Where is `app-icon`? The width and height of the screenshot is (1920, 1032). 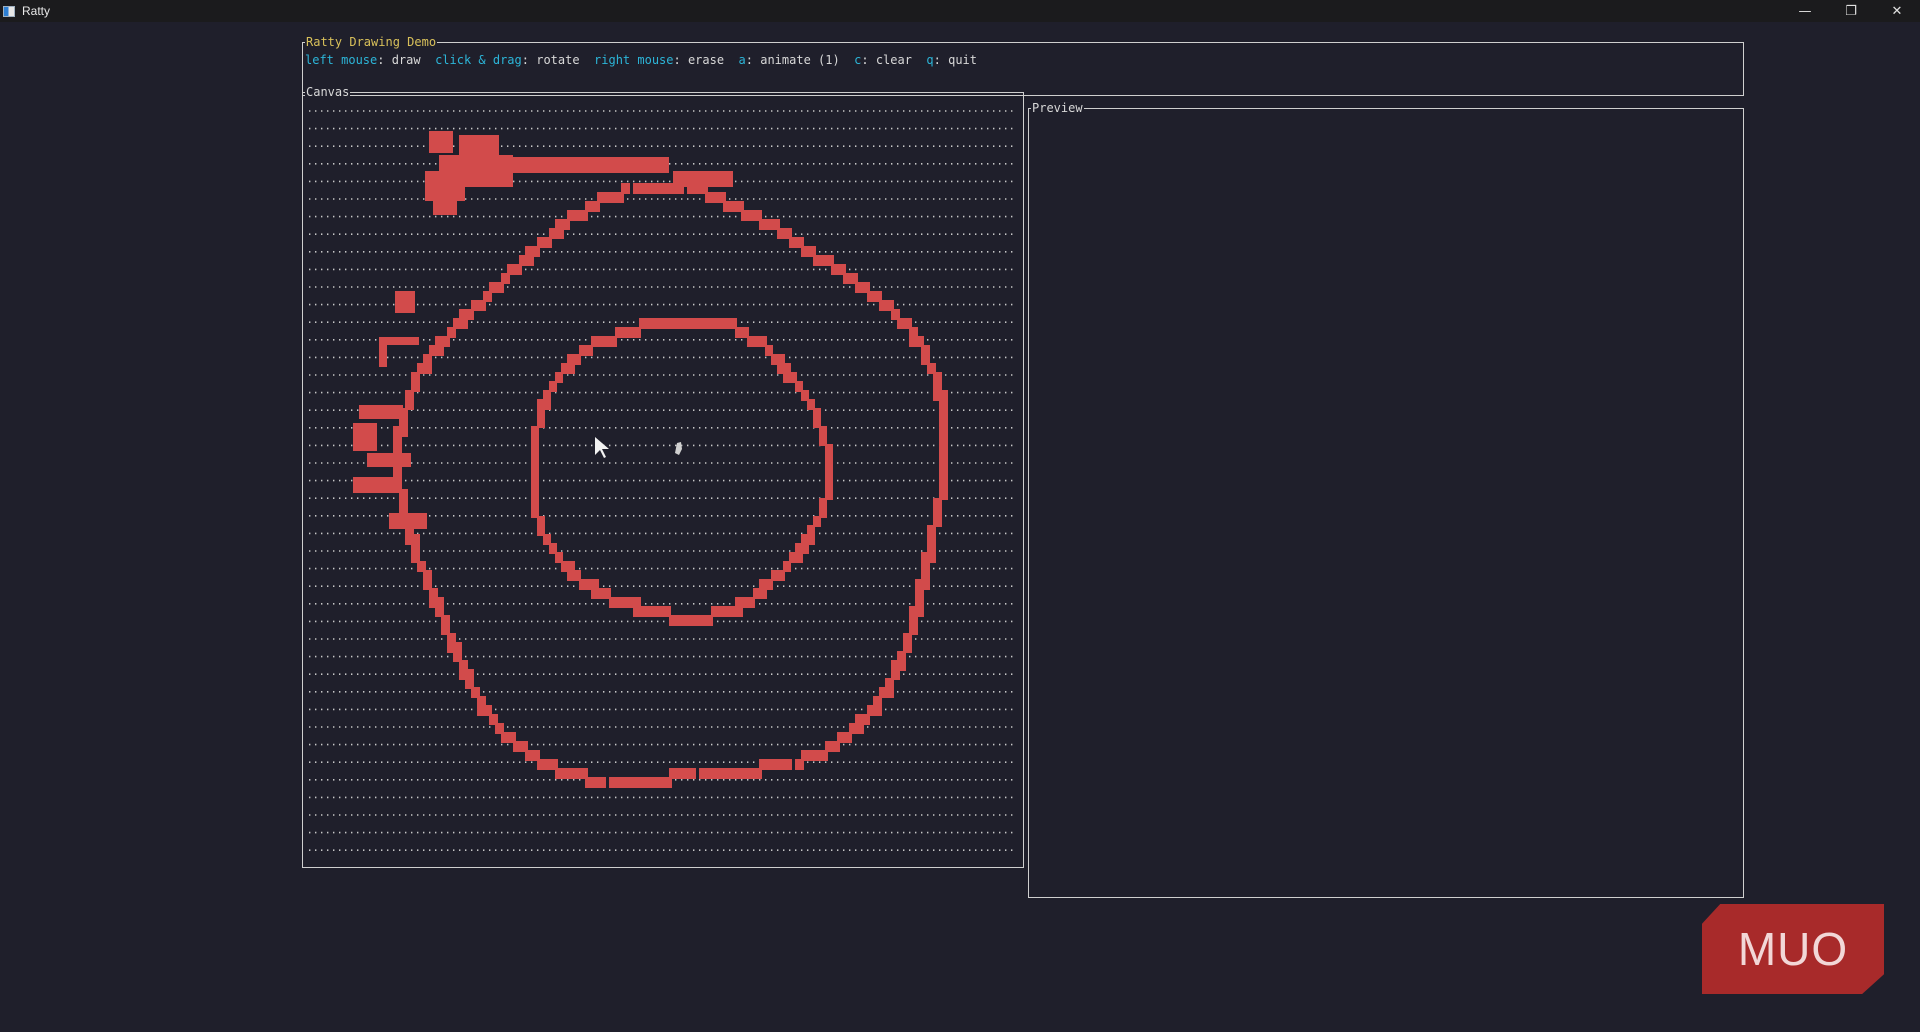
app-icon is located at coordinates (9, 11).